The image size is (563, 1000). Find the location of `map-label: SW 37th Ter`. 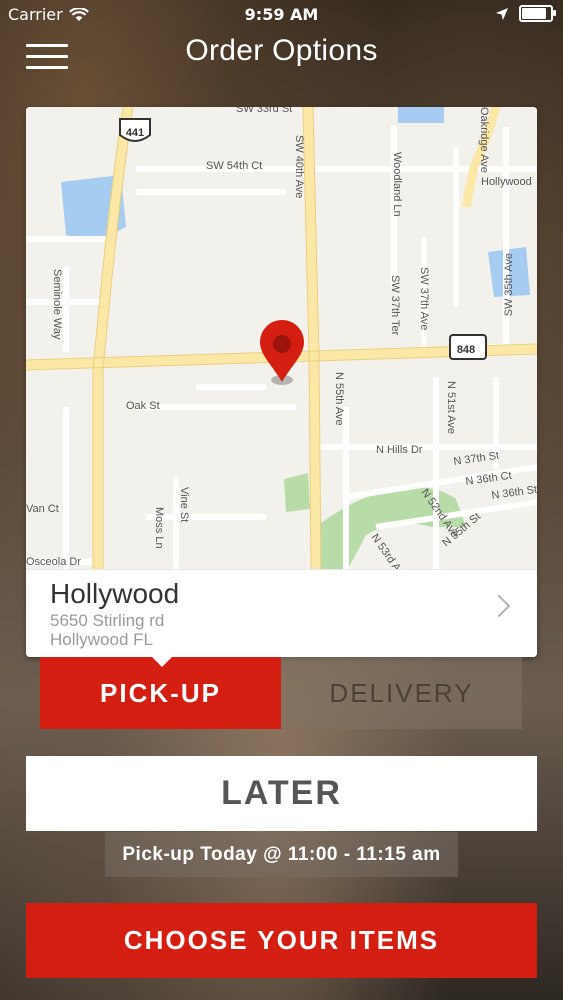

map-label: SW 37th Ter is located at coordinates (395, 305).